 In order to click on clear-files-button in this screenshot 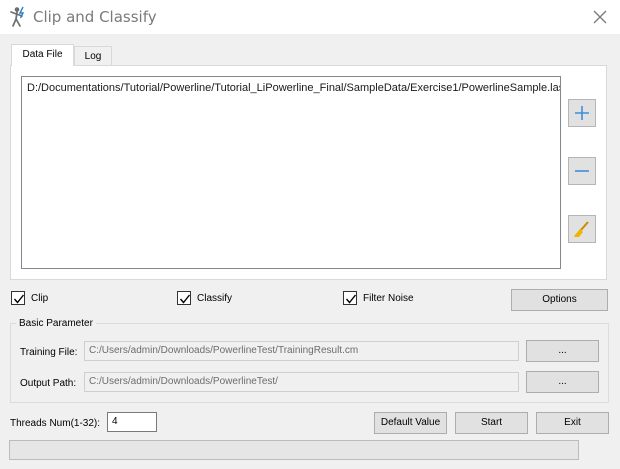, I will do `click(582, 229)`.